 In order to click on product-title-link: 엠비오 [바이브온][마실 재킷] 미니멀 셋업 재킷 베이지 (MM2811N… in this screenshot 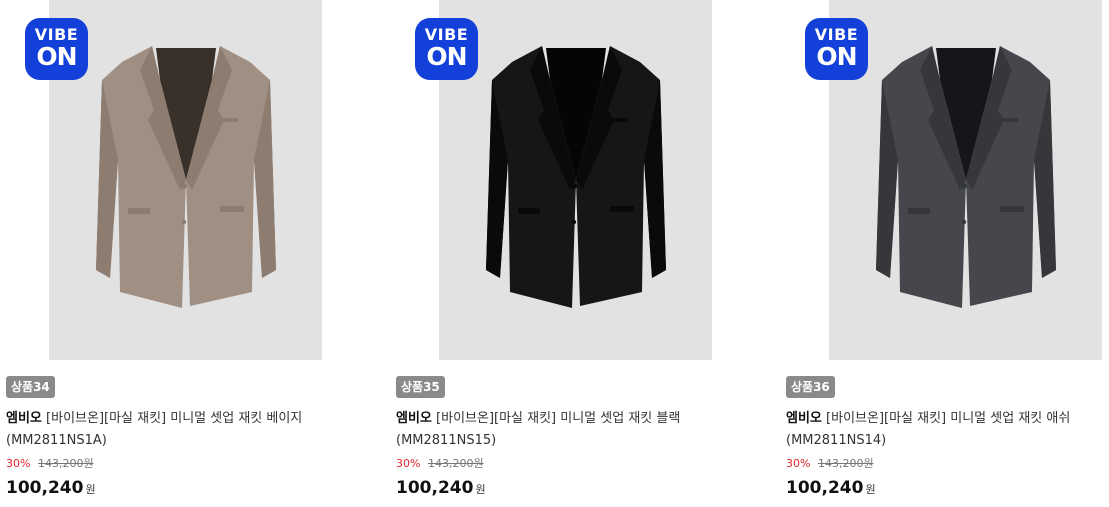, I will do `click(166, 430)`.